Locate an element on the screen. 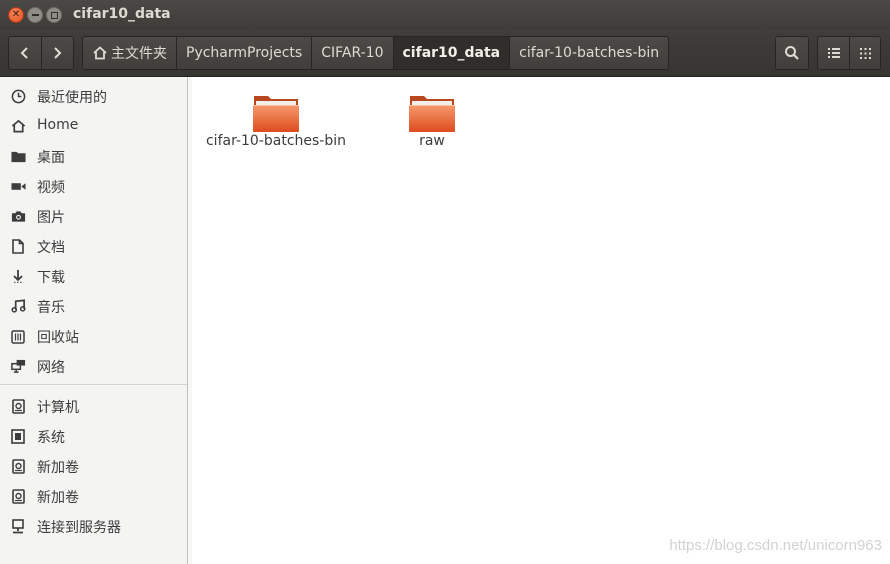 The image size is (890, 564). breadcrumb-home: 主文件夹 is located at coordinates (129, 53).